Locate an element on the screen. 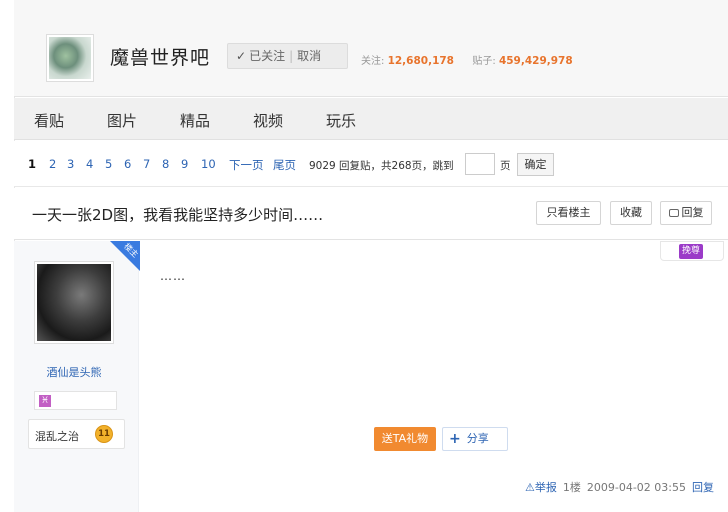  tab-videos: 视频 is located at coordinates (268, 120).